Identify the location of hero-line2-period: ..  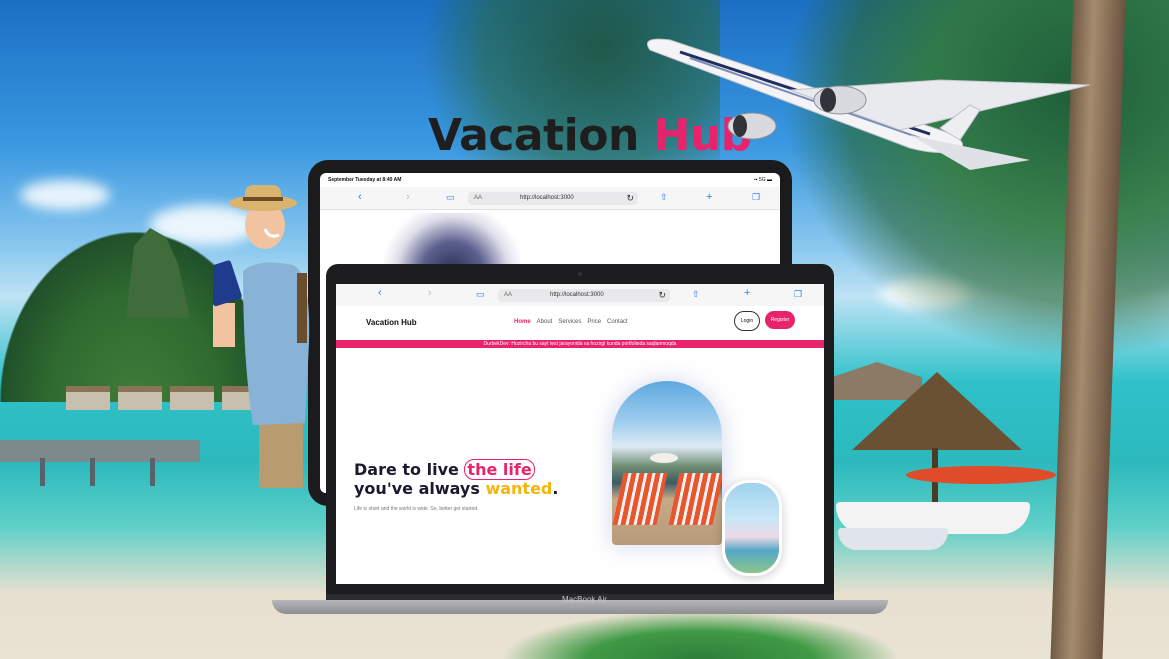
(555, 488).